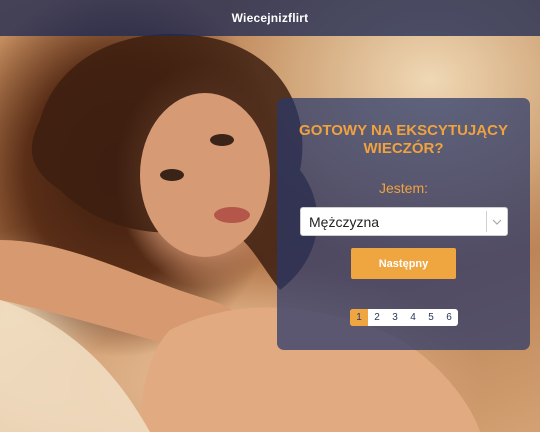 The image size is (540, 432). What do you see at coordinates (413, 317) in the screenshot?
I see `page-step-4: 4` at bounding box center [413, 317].